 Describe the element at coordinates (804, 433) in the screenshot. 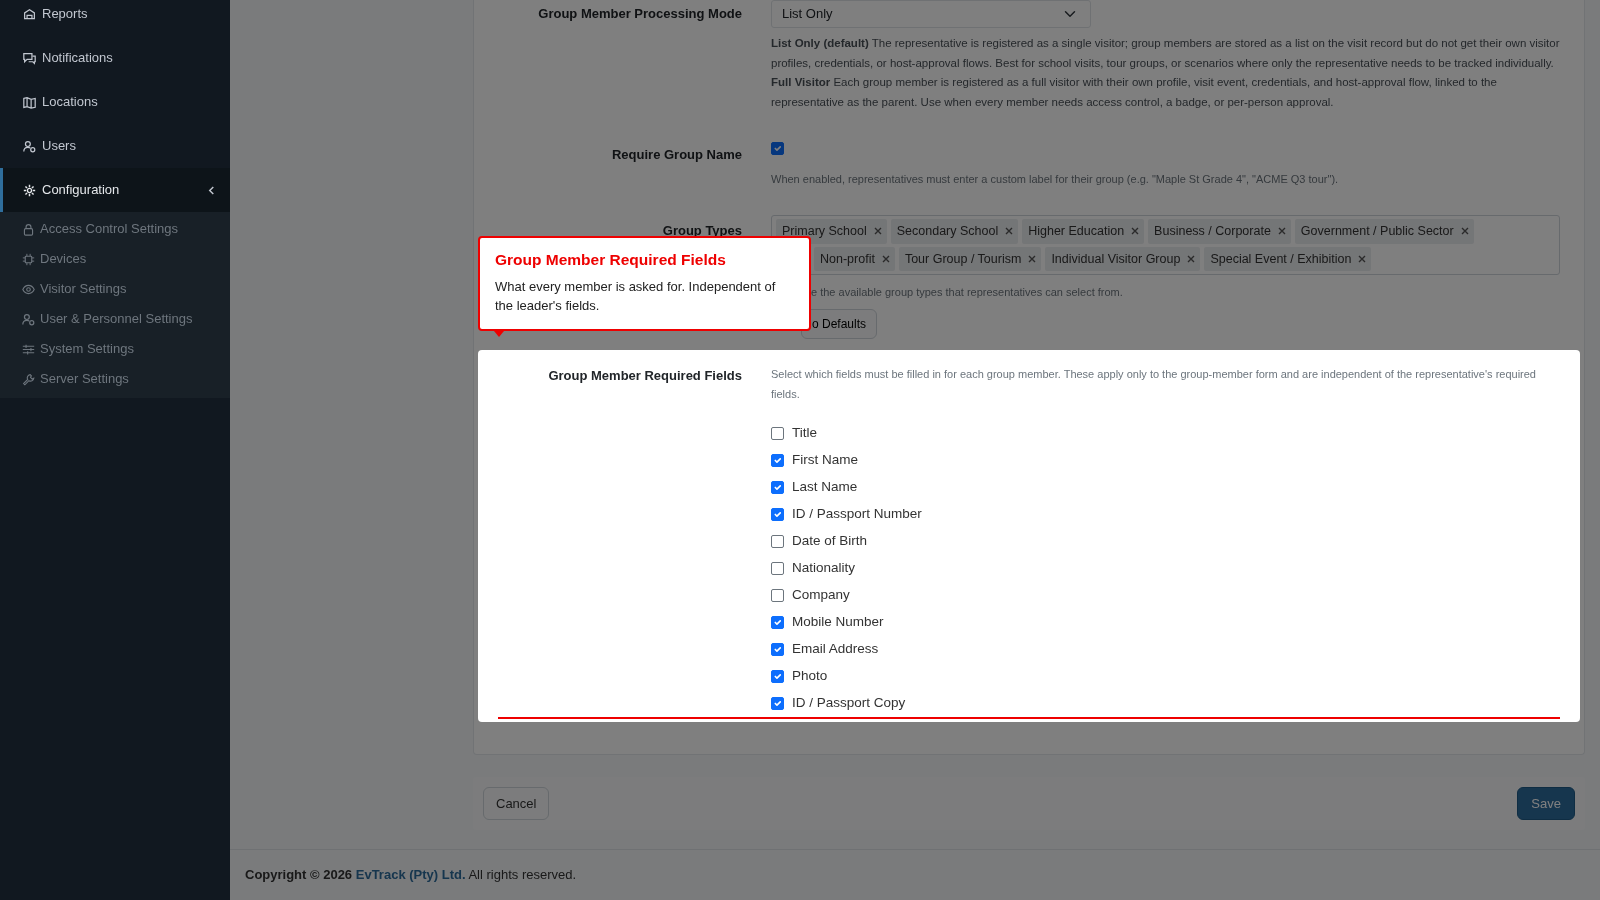

I see `checkbox-label: Title` at that location.